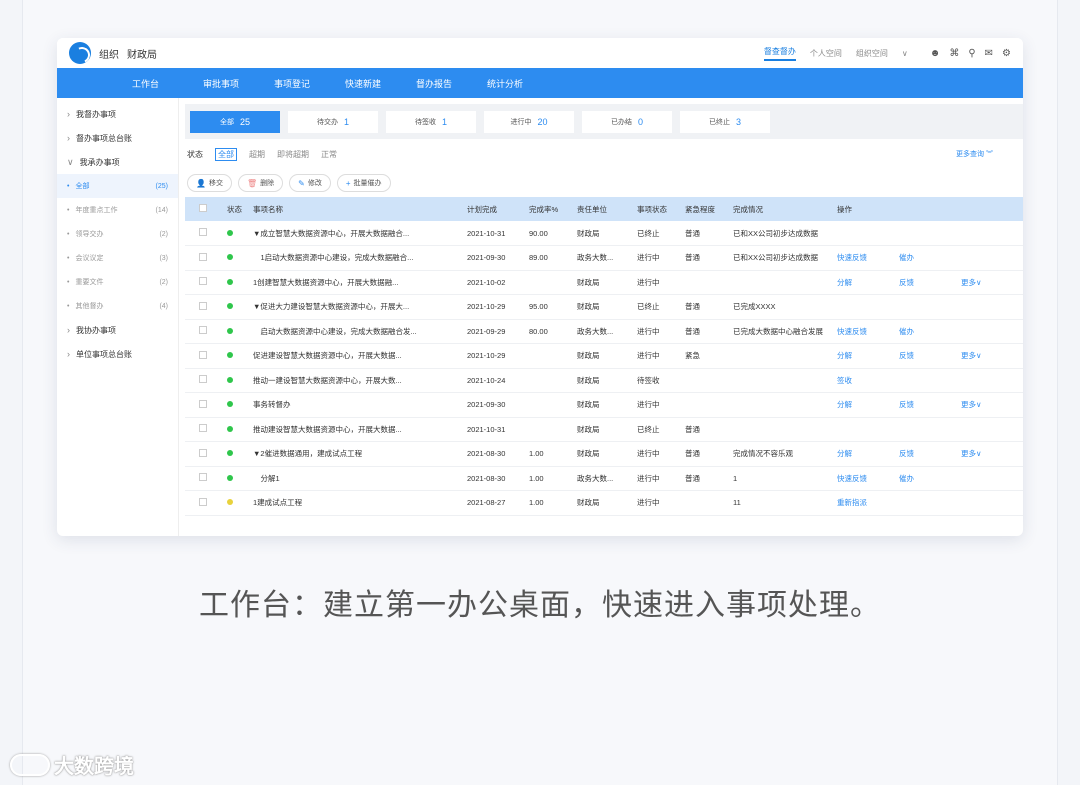 Image resolution: width=1080 pixels, height=785 pixels. Describe the element at coordinates (431, 121) in the screenshot. I see `tab-pending-sign: 待签收 1` at that location.